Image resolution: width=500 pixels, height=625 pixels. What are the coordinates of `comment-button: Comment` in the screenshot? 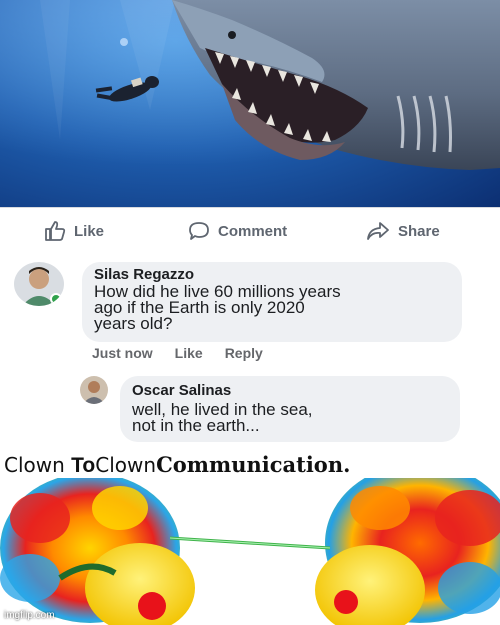 It's located at (237, 231).